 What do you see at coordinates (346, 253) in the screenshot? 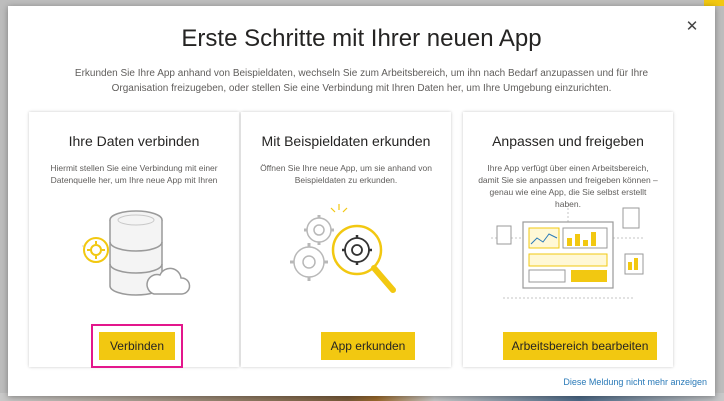
I see `gears-magnifier-icon` at bounding box center [346, 253].